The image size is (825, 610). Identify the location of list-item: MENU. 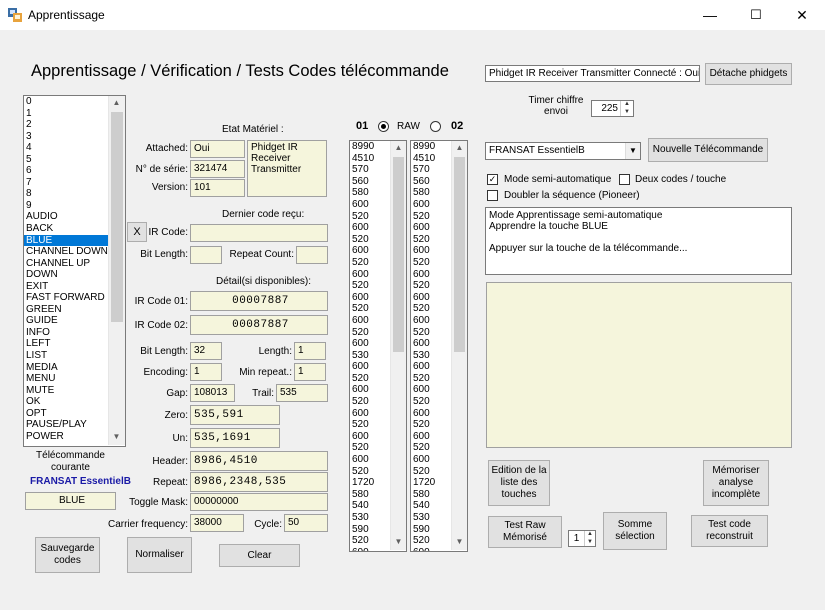
(66, 379).